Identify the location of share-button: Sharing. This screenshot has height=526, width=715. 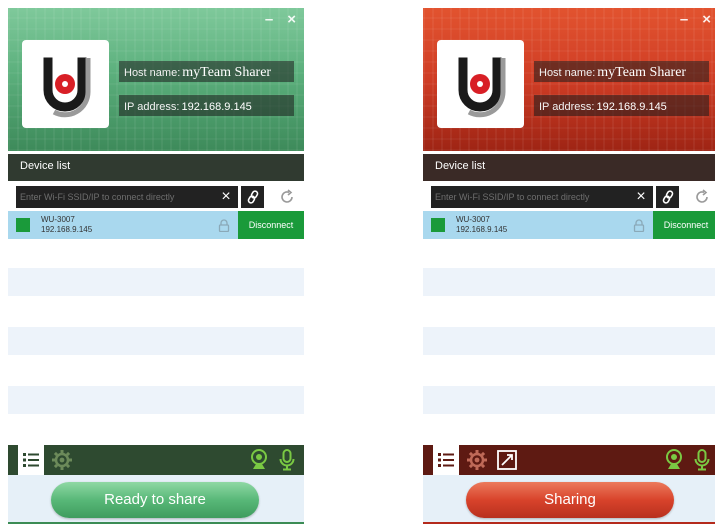
(570, 500).